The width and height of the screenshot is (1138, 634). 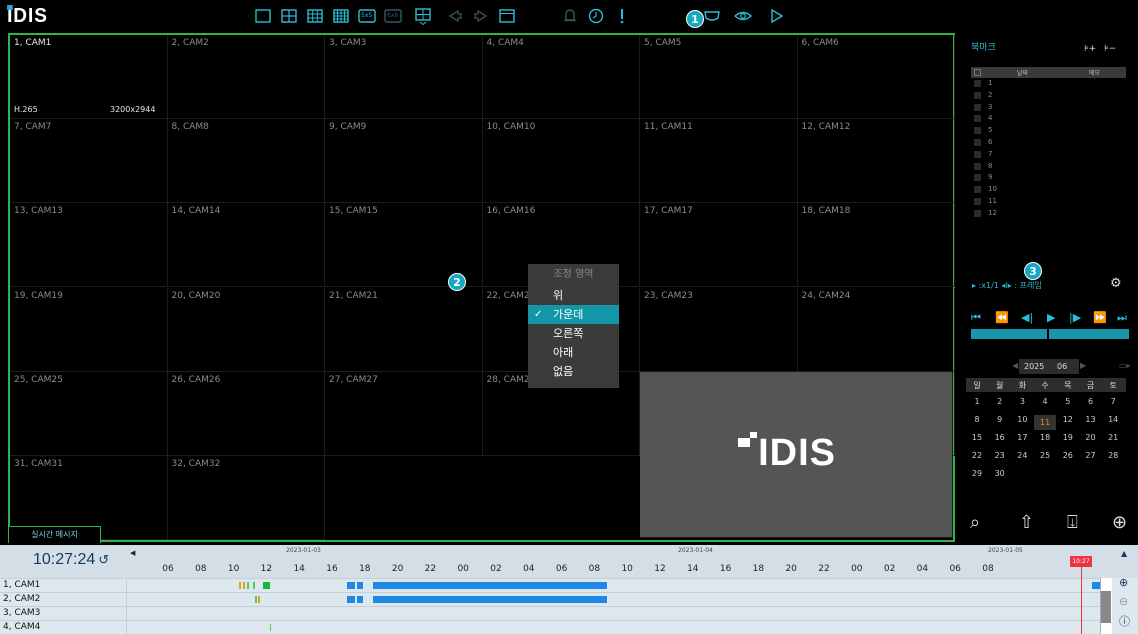 What do you see at coordinates (89, 77) in the screenshot?
I see `camera-cell: 1, CAM1 H.265 3200x2944` at bounding box center [89, 77].